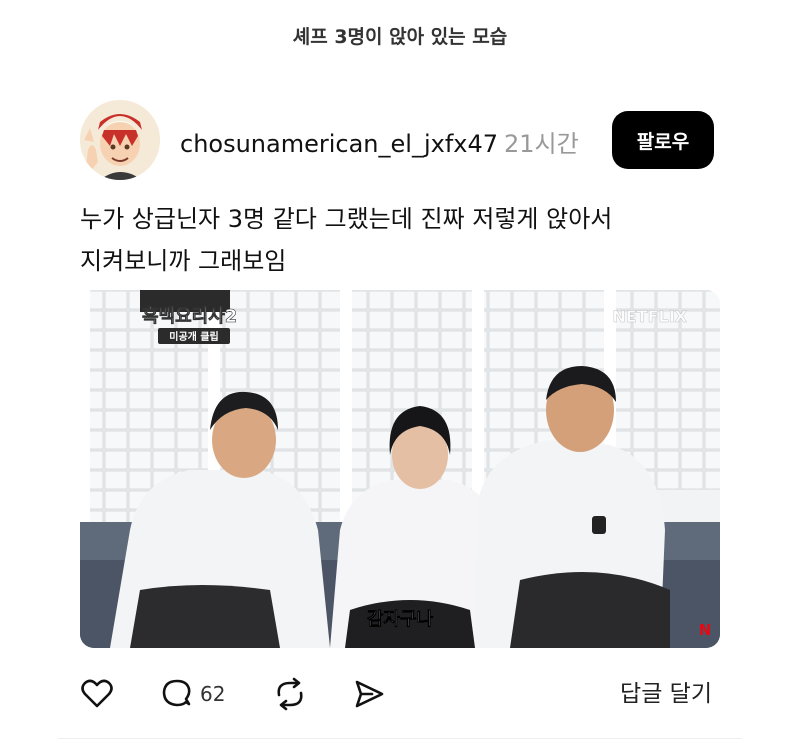 The image size is (800, 745). Describe the element at coordinates (400, 619) in the screenshot. I see `video-caption: 감자구나` at that location.